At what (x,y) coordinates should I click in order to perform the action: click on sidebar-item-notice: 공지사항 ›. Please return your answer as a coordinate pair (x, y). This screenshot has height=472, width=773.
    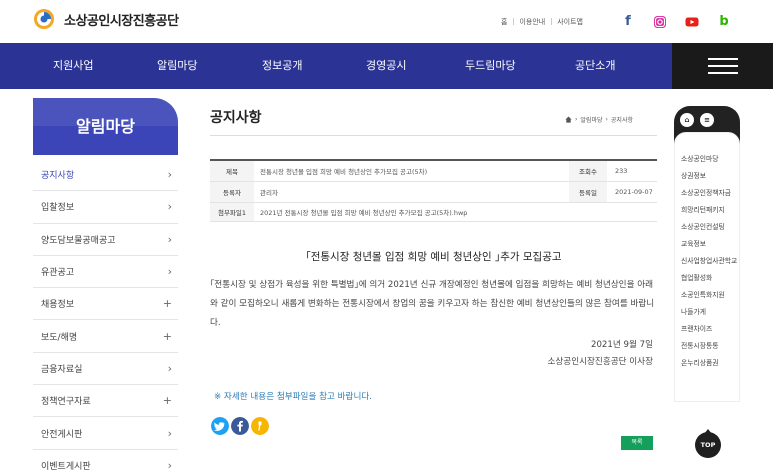
    Looking at the image, I should click on (105, 175).